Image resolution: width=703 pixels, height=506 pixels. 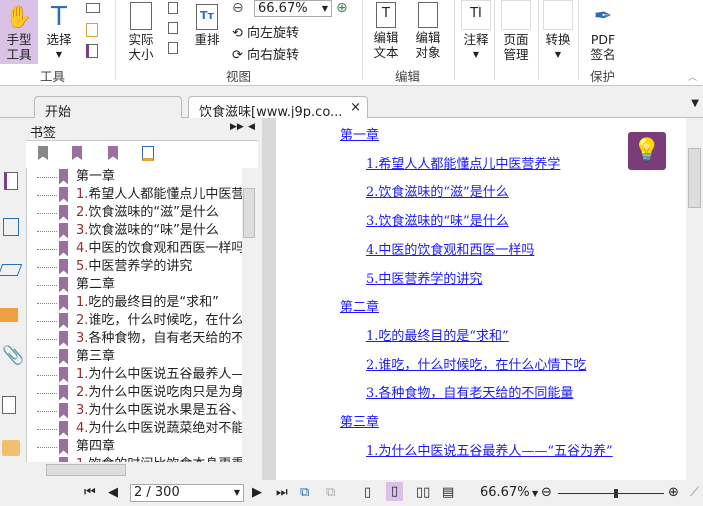 I want to click on tab-document: 饮食滋味[www.j9p.co... ×, so click(x=278, y=108).